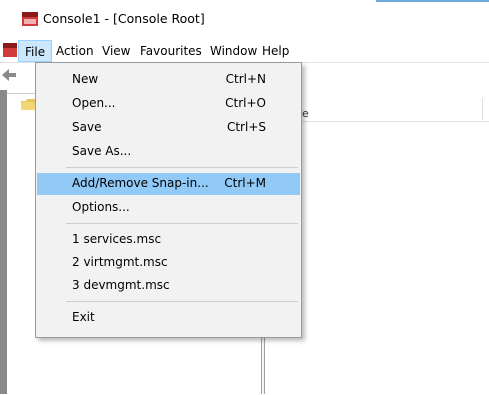 Image resolution: width=489 pixels, height=395 pixels. Describe the element at coordinates (85, 79) in the screenshot. I see `menu-item-label: New` at that location.